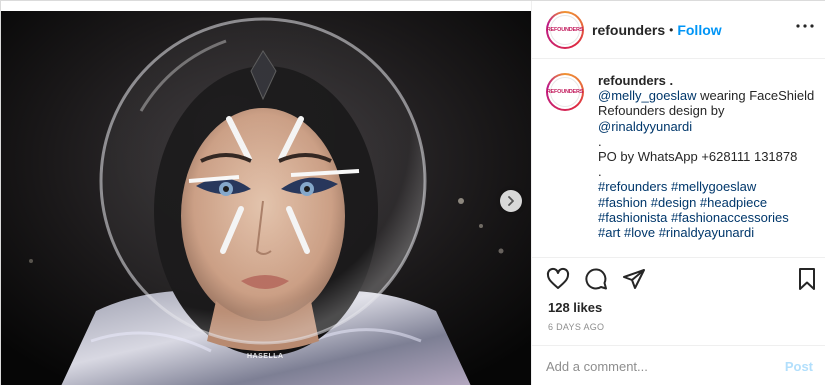  I want to click on comment-bar: Post, so click(678, 365).